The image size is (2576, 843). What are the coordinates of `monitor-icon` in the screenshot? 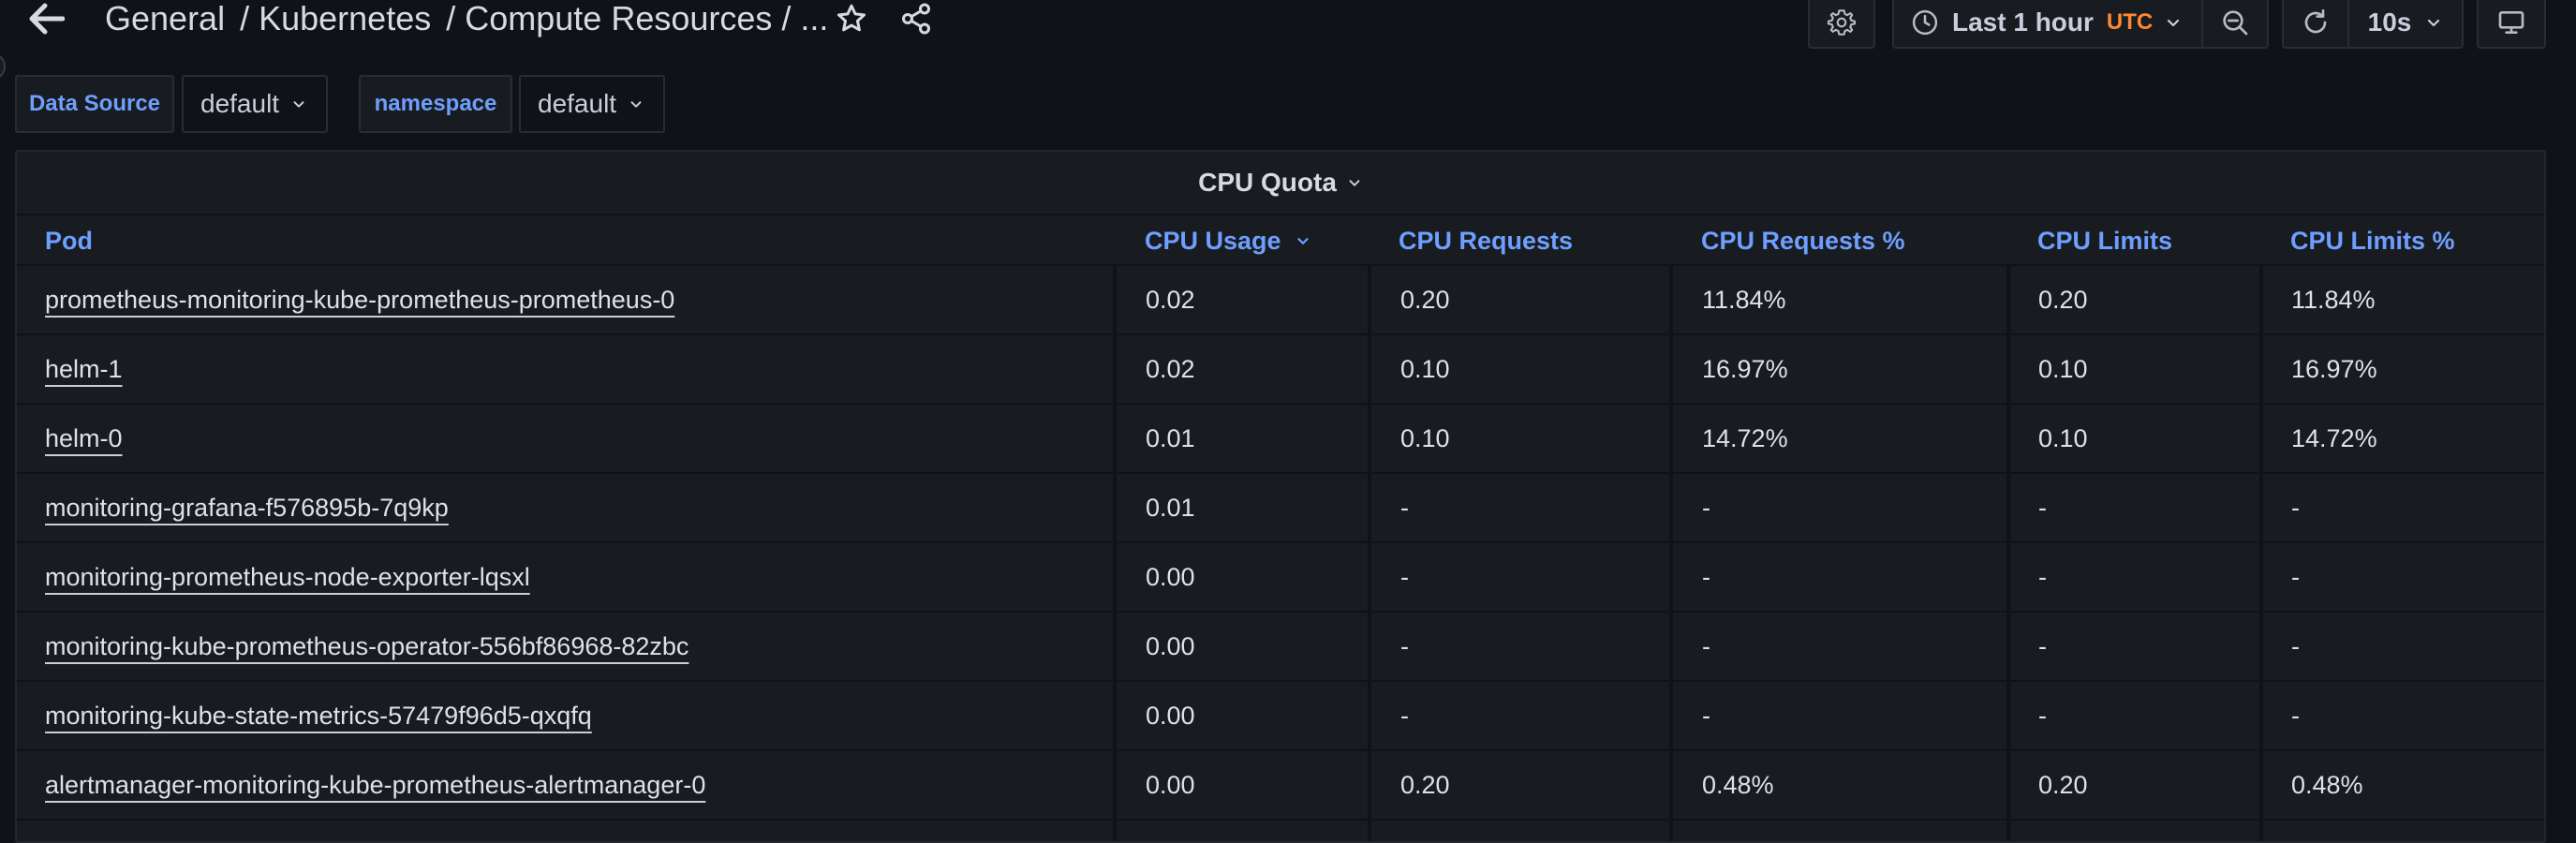 It's located at (2511, 22).